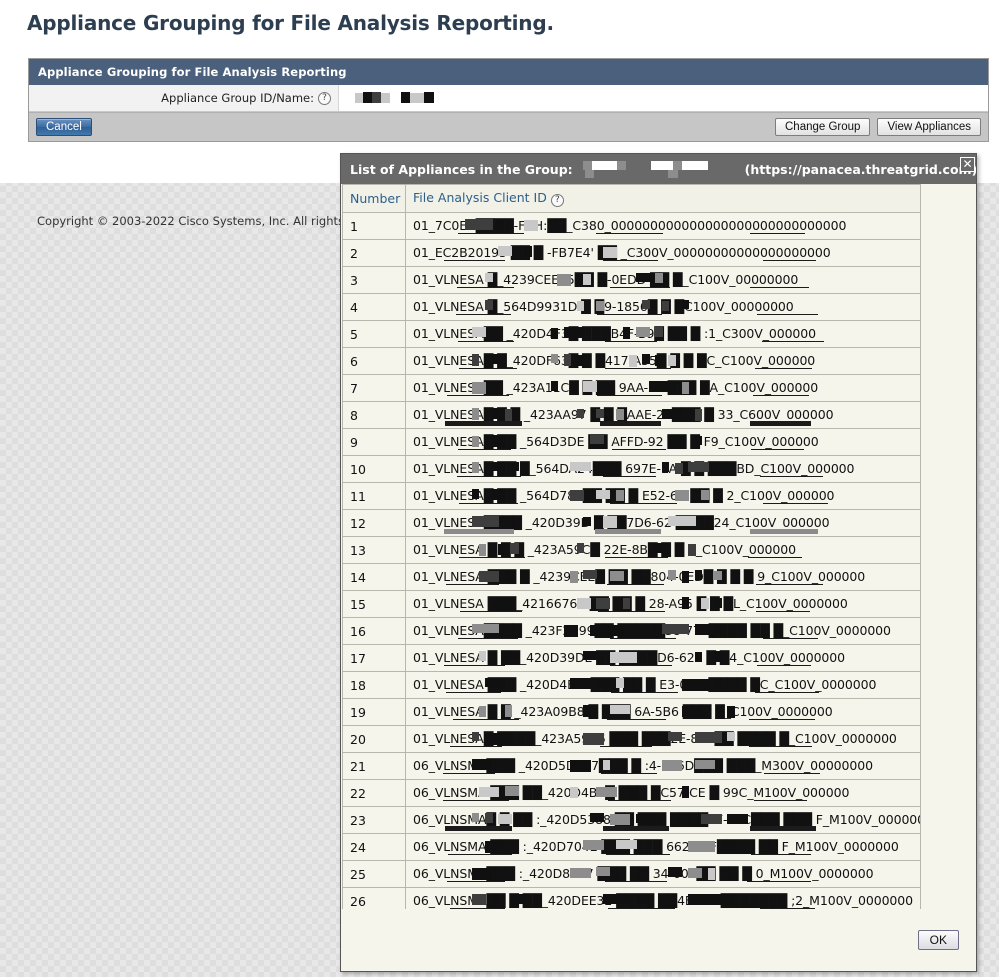  What do you see at coordinates (374, 577) in the screenshot?
I see `cell-number: 14` at bounding box center [374, 577].